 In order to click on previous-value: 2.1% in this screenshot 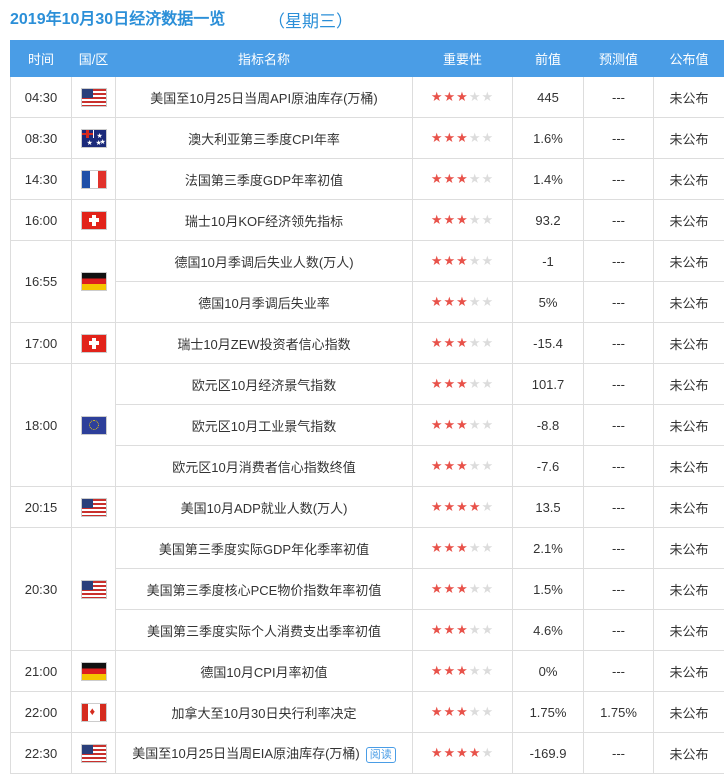, I will do `click(548, 548)`.